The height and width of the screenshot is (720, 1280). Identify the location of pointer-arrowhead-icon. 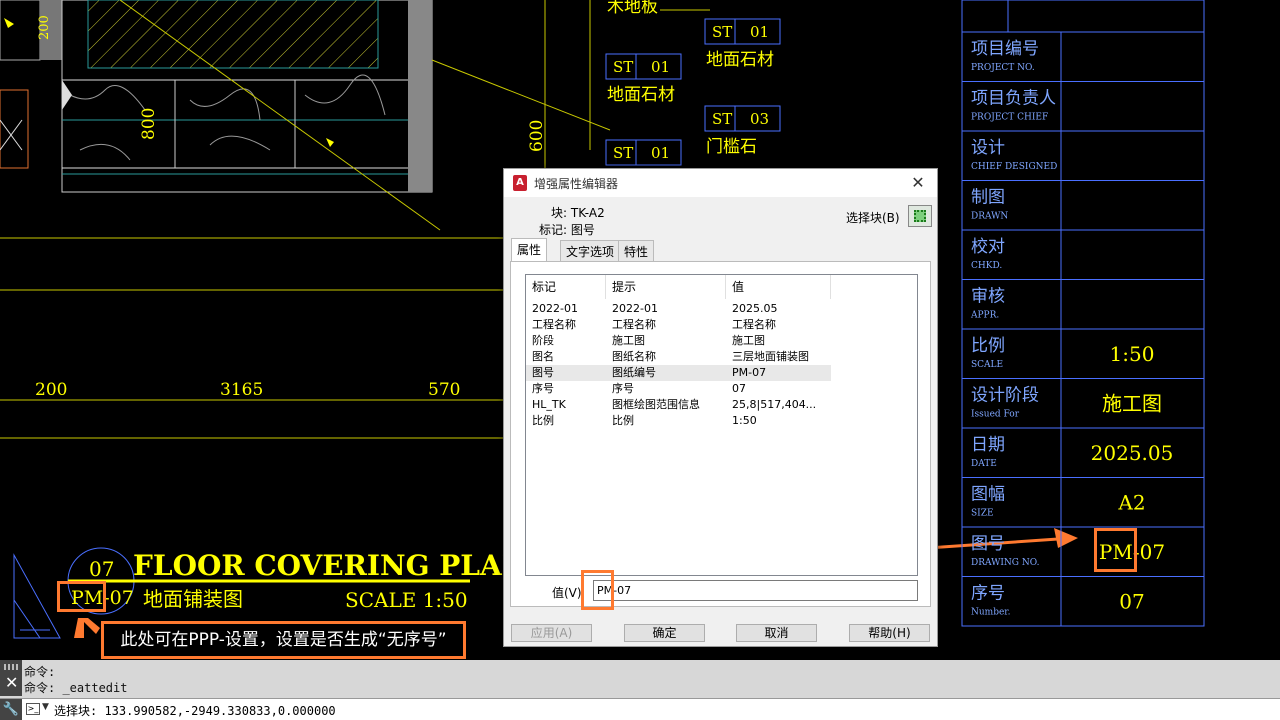
(1066, 538).